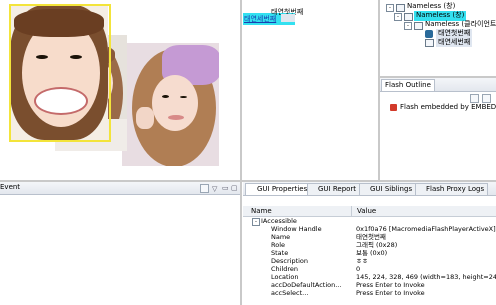 The height and width of the screenshot is (305, 496). What do you see at coordinates (170, 104) in the screenshot?
I see `photo-third` at bounding box center [170, 104].